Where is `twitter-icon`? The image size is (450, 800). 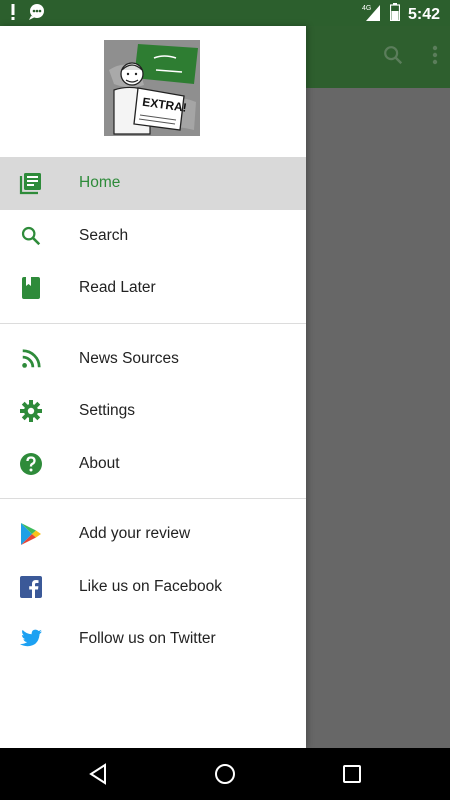 twitter-icon is located at coordinates (31, 639).